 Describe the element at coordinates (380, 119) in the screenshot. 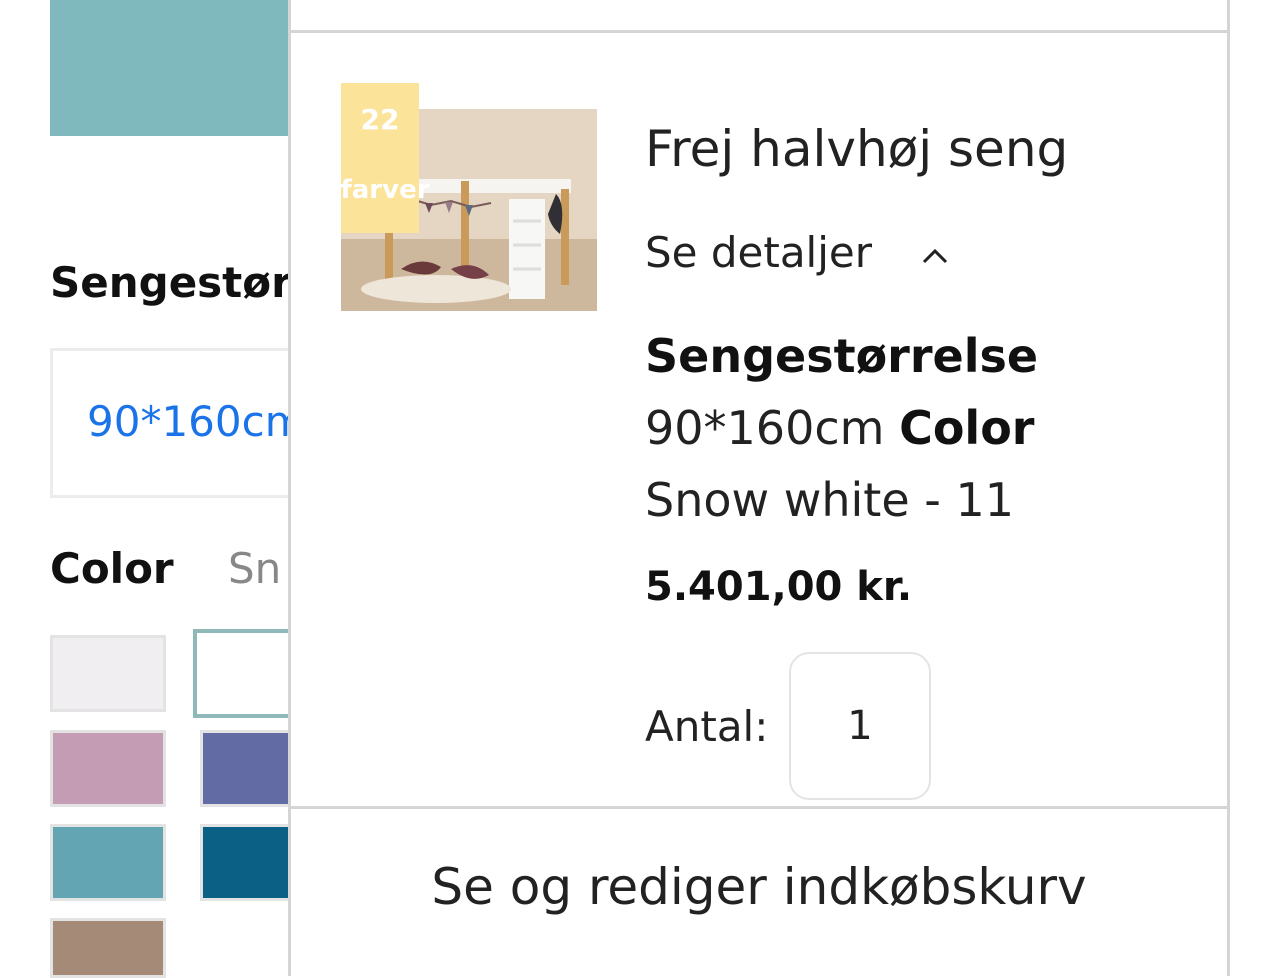

I see `colors-count-number: 22` at that location.